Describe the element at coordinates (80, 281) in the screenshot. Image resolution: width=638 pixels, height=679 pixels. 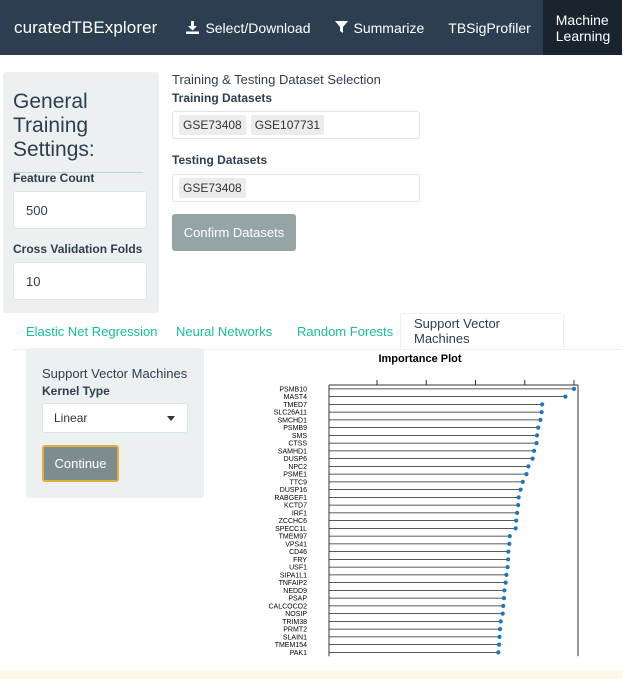
I see `cv-folds-input: 10` at that location.